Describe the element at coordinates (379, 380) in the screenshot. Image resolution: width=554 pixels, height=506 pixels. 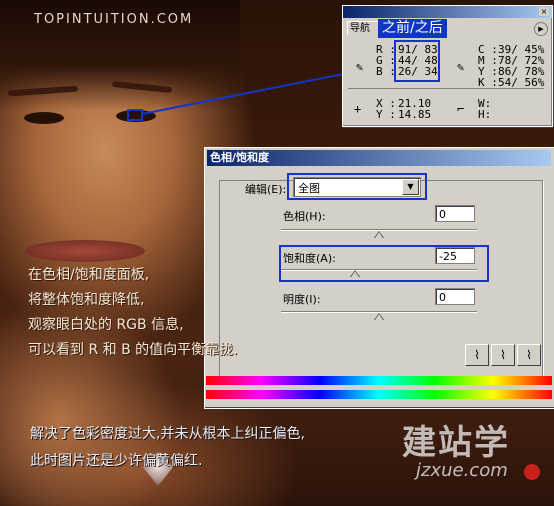
I see `hue-spectrum-top` at that location.